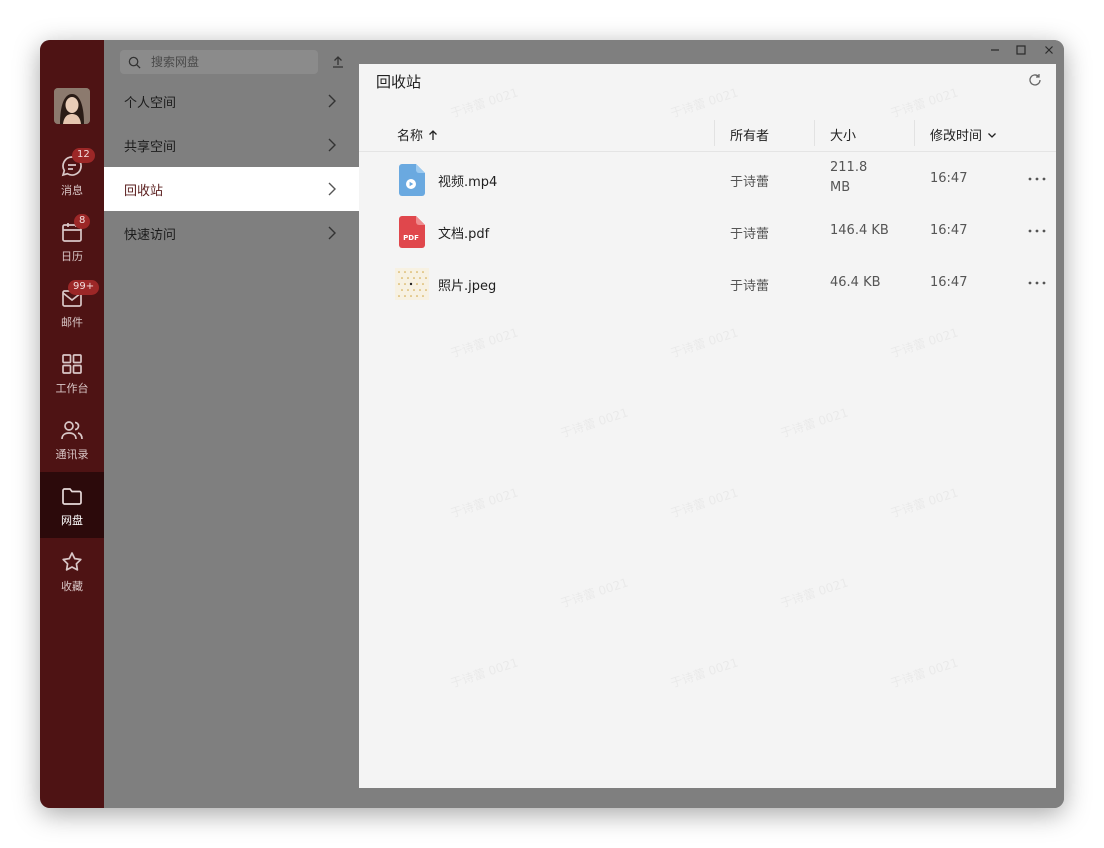 Image resolution: width=1104 pixels, height=848 pixels. I want to click on file-name: 照片.jpeg, so click(467, 284).